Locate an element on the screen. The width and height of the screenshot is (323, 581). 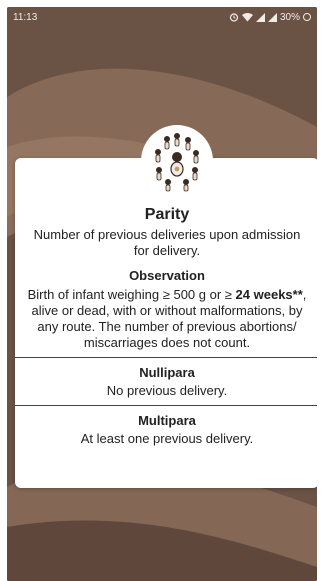
option-description: No previous delivery. is located at coordinates (167, 390).